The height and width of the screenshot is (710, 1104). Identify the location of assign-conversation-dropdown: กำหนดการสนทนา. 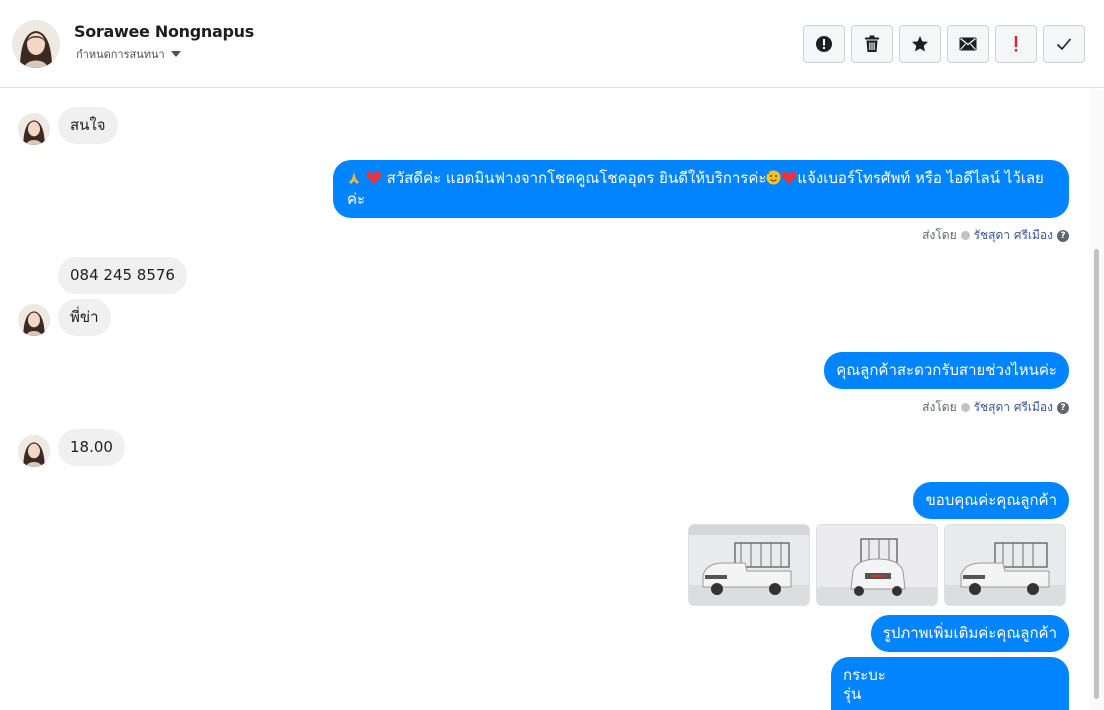
(128, 54).